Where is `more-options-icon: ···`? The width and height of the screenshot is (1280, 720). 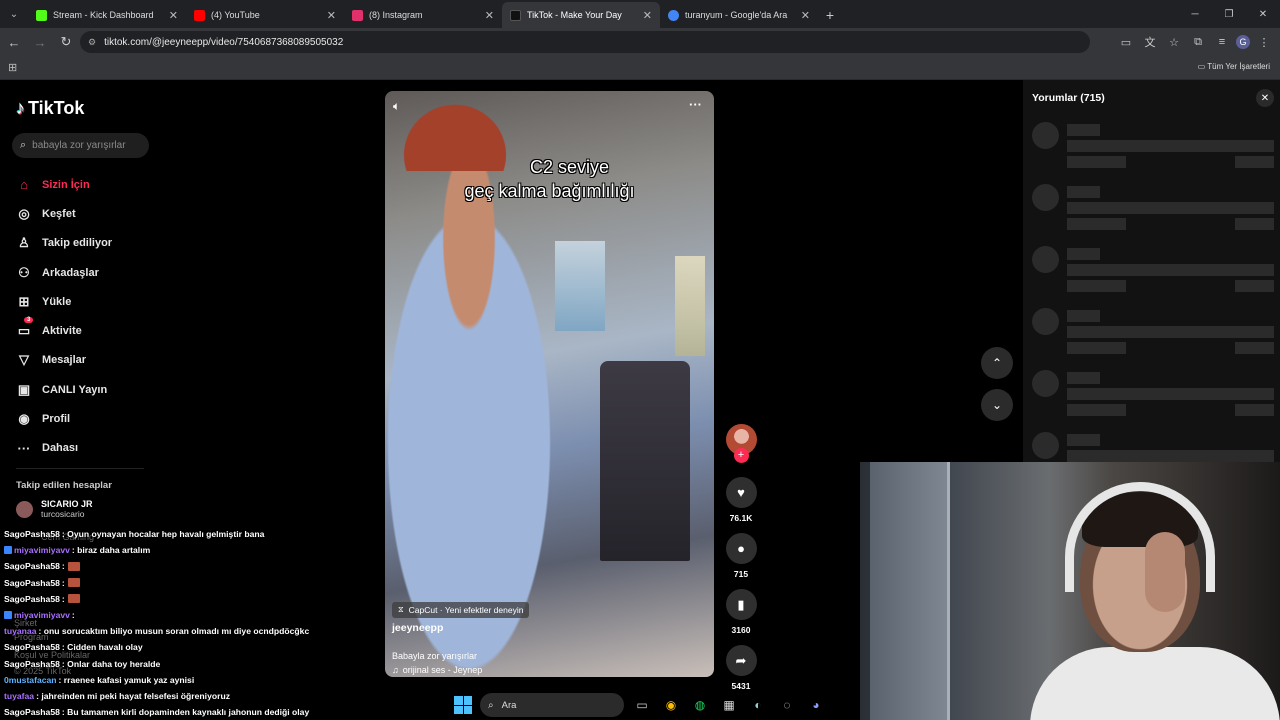 more-options-icon: ··· is located at coordinates (695, 104).